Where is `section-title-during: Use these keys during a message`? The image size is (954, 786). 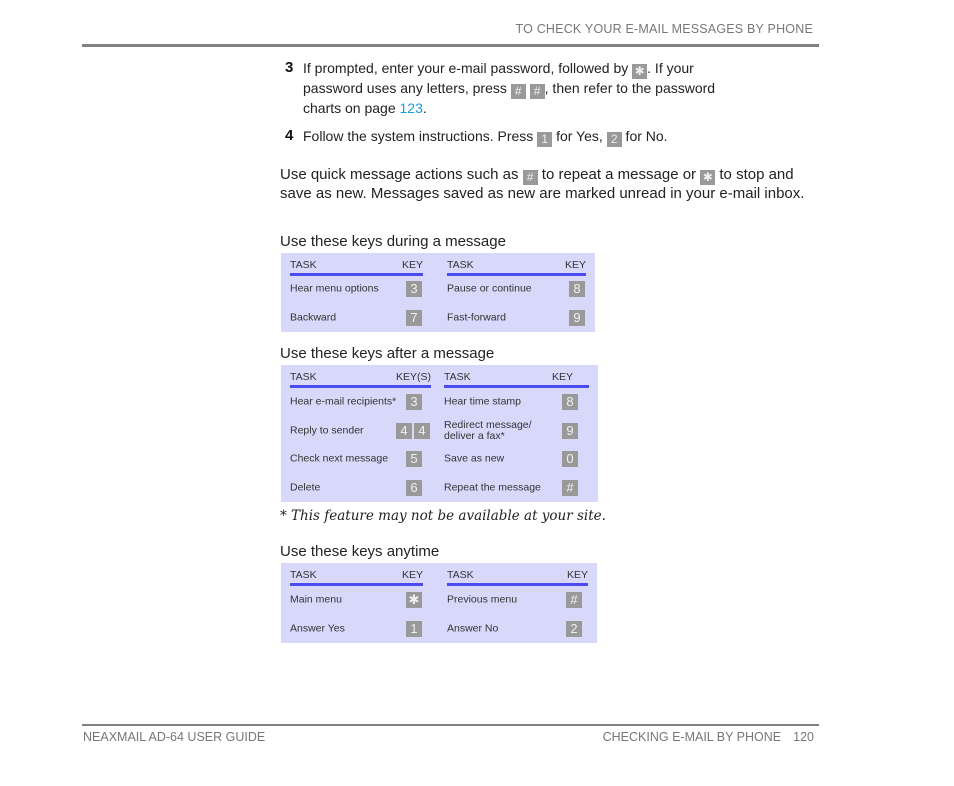
section-title-during: Use these keys during a message is located at coordinates (393, 241).